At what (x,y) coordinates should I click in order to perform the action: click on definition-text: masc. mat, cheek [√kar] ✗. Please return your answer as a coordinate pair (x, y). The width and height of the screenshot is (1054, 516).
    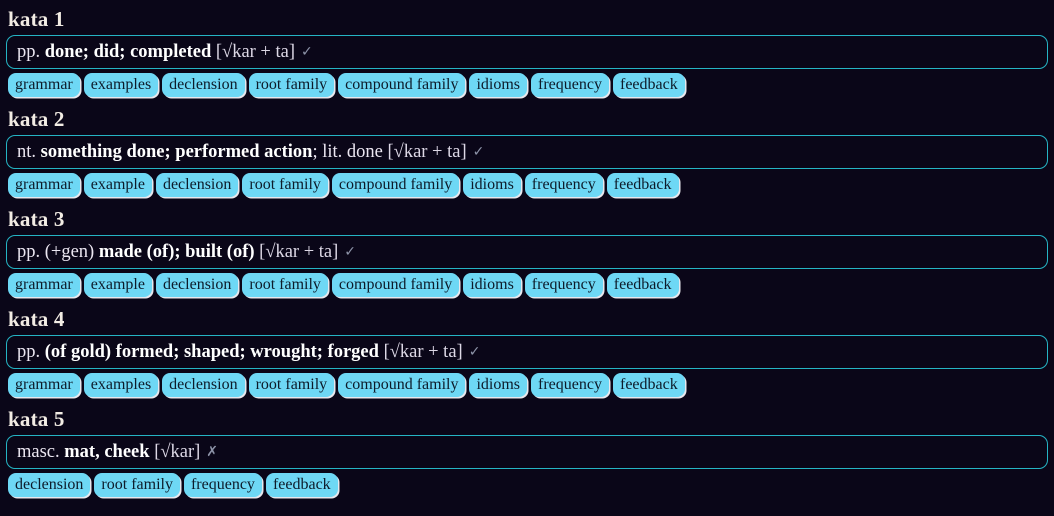
    Looking at the image, I should click on (117, 452).